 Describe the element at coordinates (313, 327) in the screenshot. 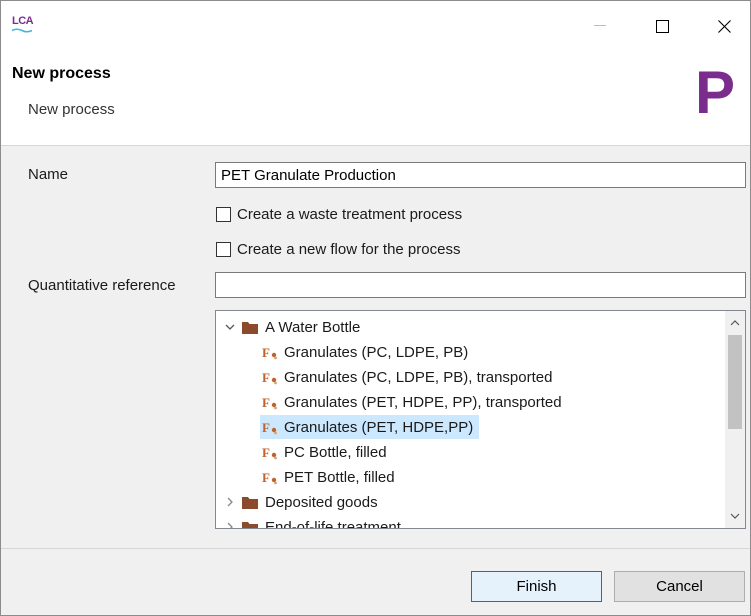

I see `tree-item-label: A Water Bottle` at that location.